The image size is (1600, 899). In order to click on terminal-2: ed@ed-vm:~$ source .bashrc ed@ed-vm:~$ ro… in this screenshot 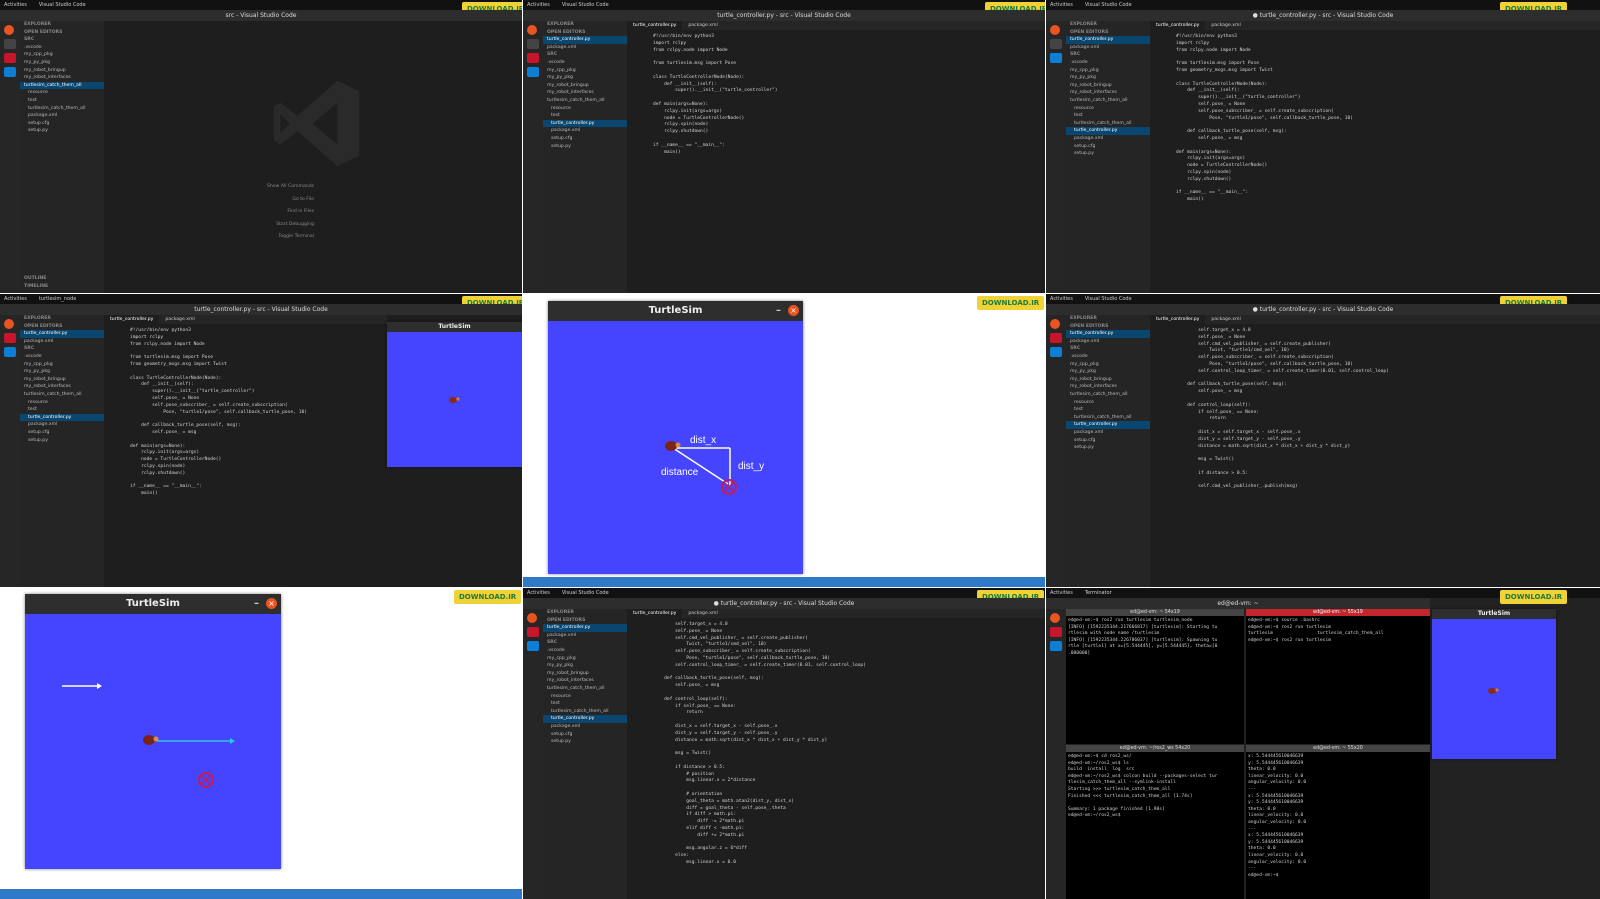, I will do `click(1338, 680)`.